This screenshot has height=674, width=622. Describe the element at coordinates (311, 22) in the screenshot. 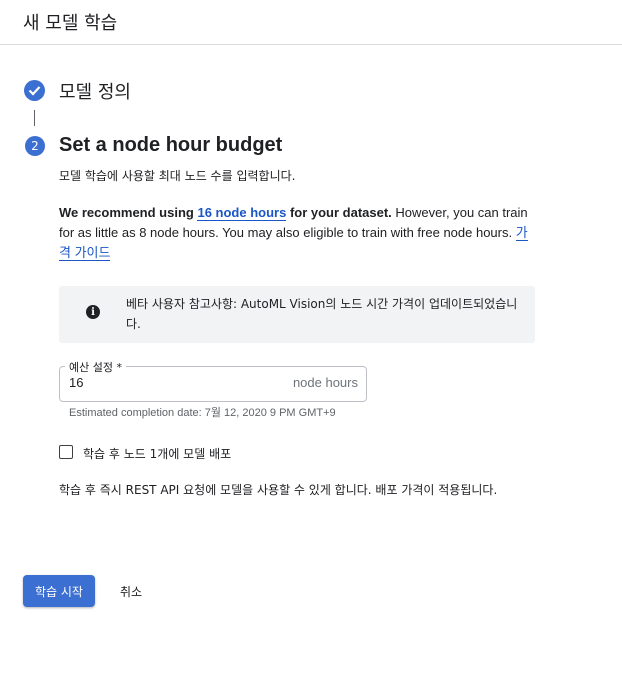

I see `header: 새 모델 학습` at that location.